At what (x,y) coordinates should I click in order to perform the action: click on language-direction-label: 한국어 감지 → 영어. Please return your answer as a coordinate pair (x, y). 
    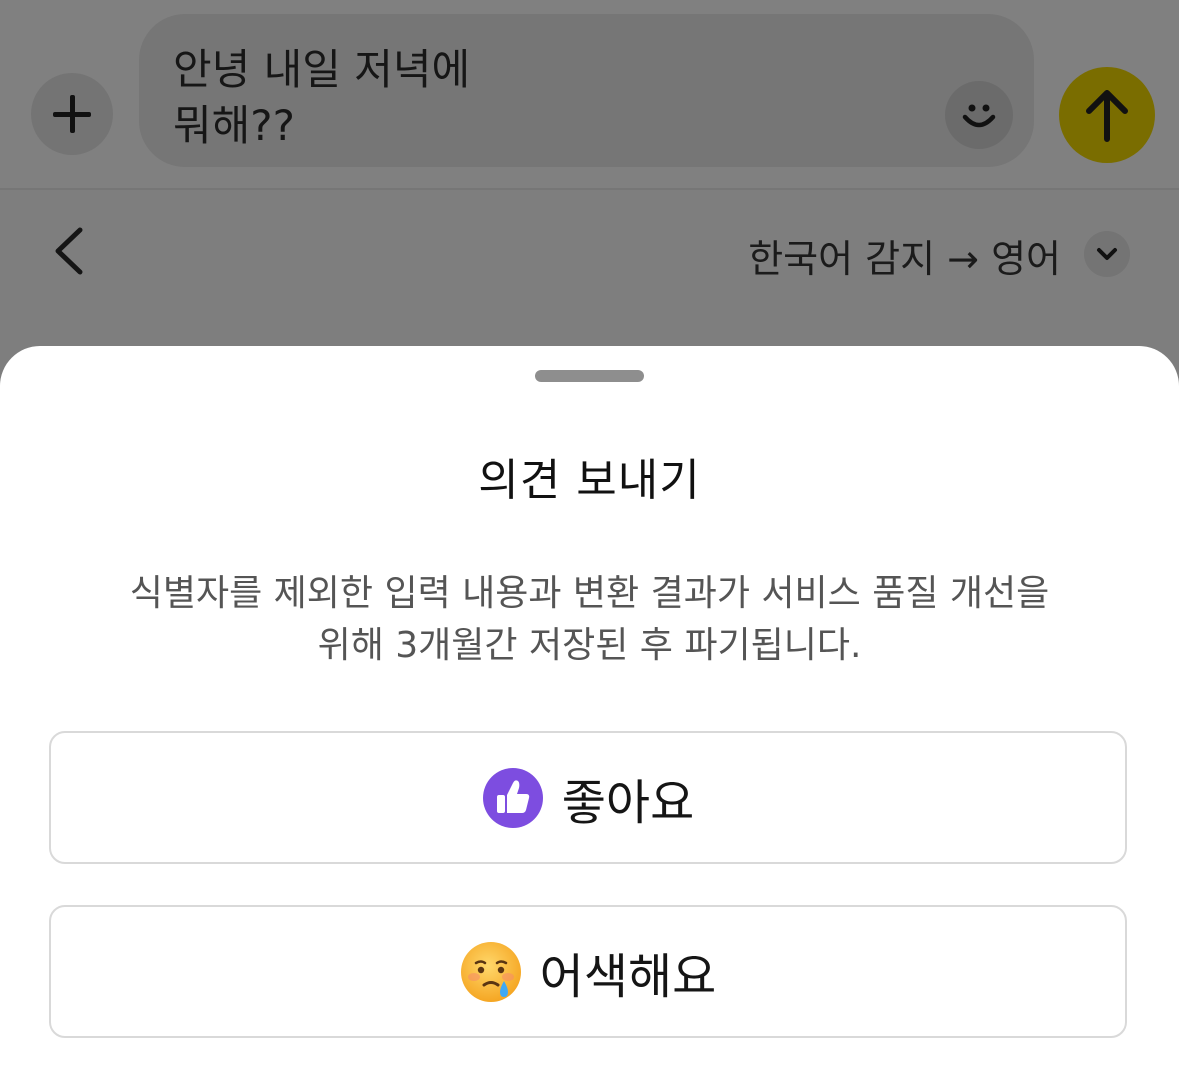
    Looking at the image, I should click on (904, 255).